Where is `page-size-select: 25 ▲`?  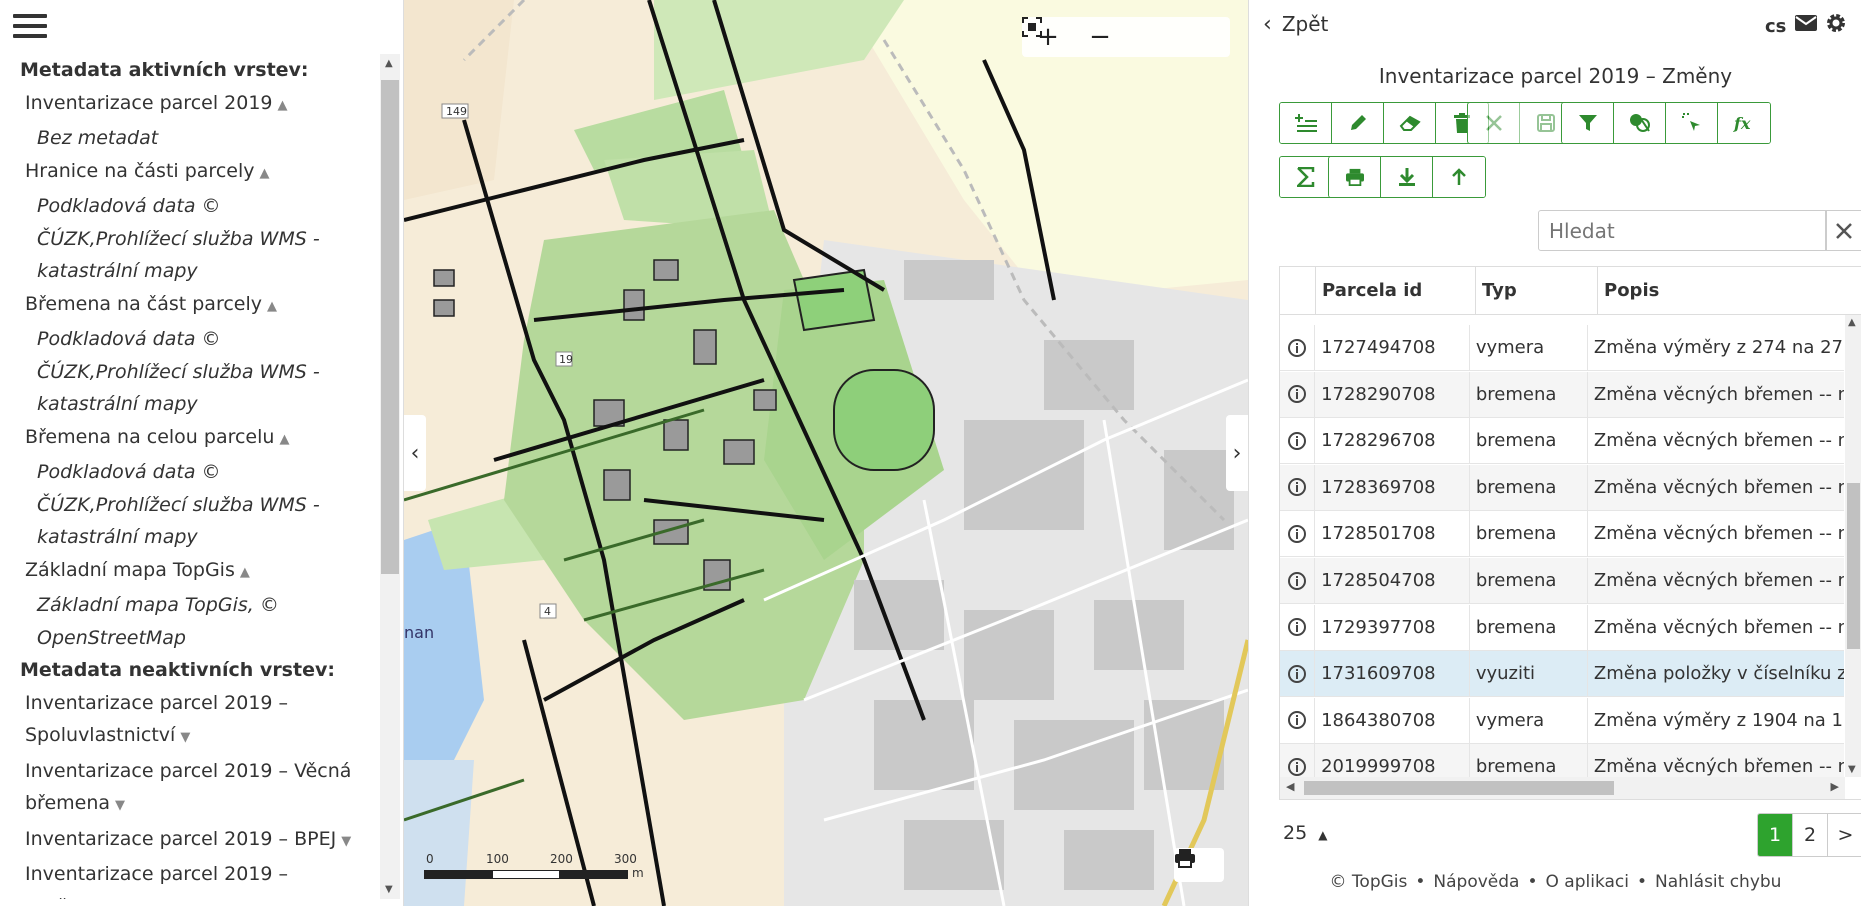
page-size-select: 25 ▲ is located at coordinates (1305, 833).